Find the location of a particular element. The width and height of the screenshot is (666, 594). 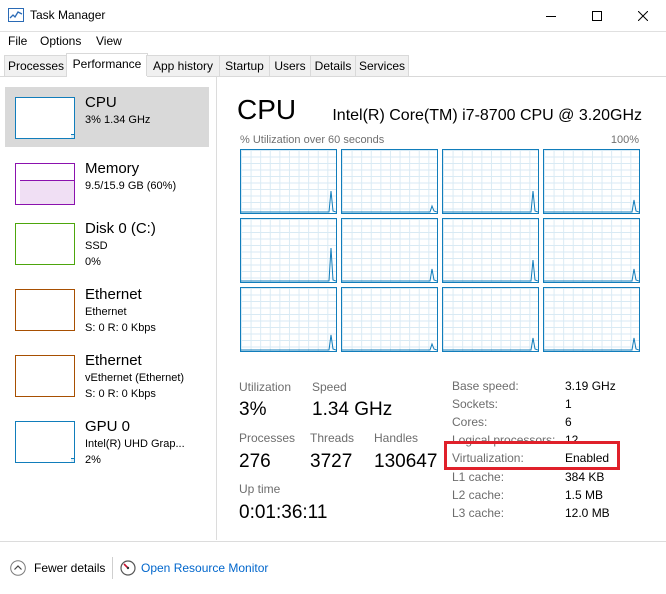

sidebar-item-detail: 9.5/15.9 GB (60%) is located at coordinates (131, 186).